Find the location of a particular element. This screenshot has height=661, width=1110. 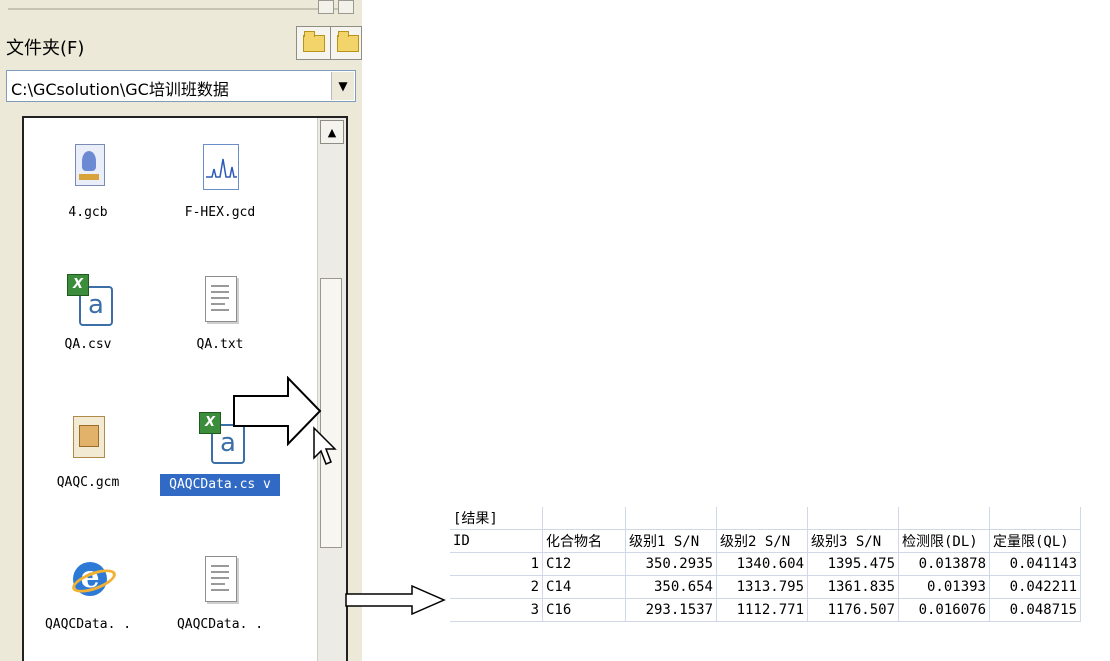

table-cell: 1361.835 is located at coordinates (853, 587).